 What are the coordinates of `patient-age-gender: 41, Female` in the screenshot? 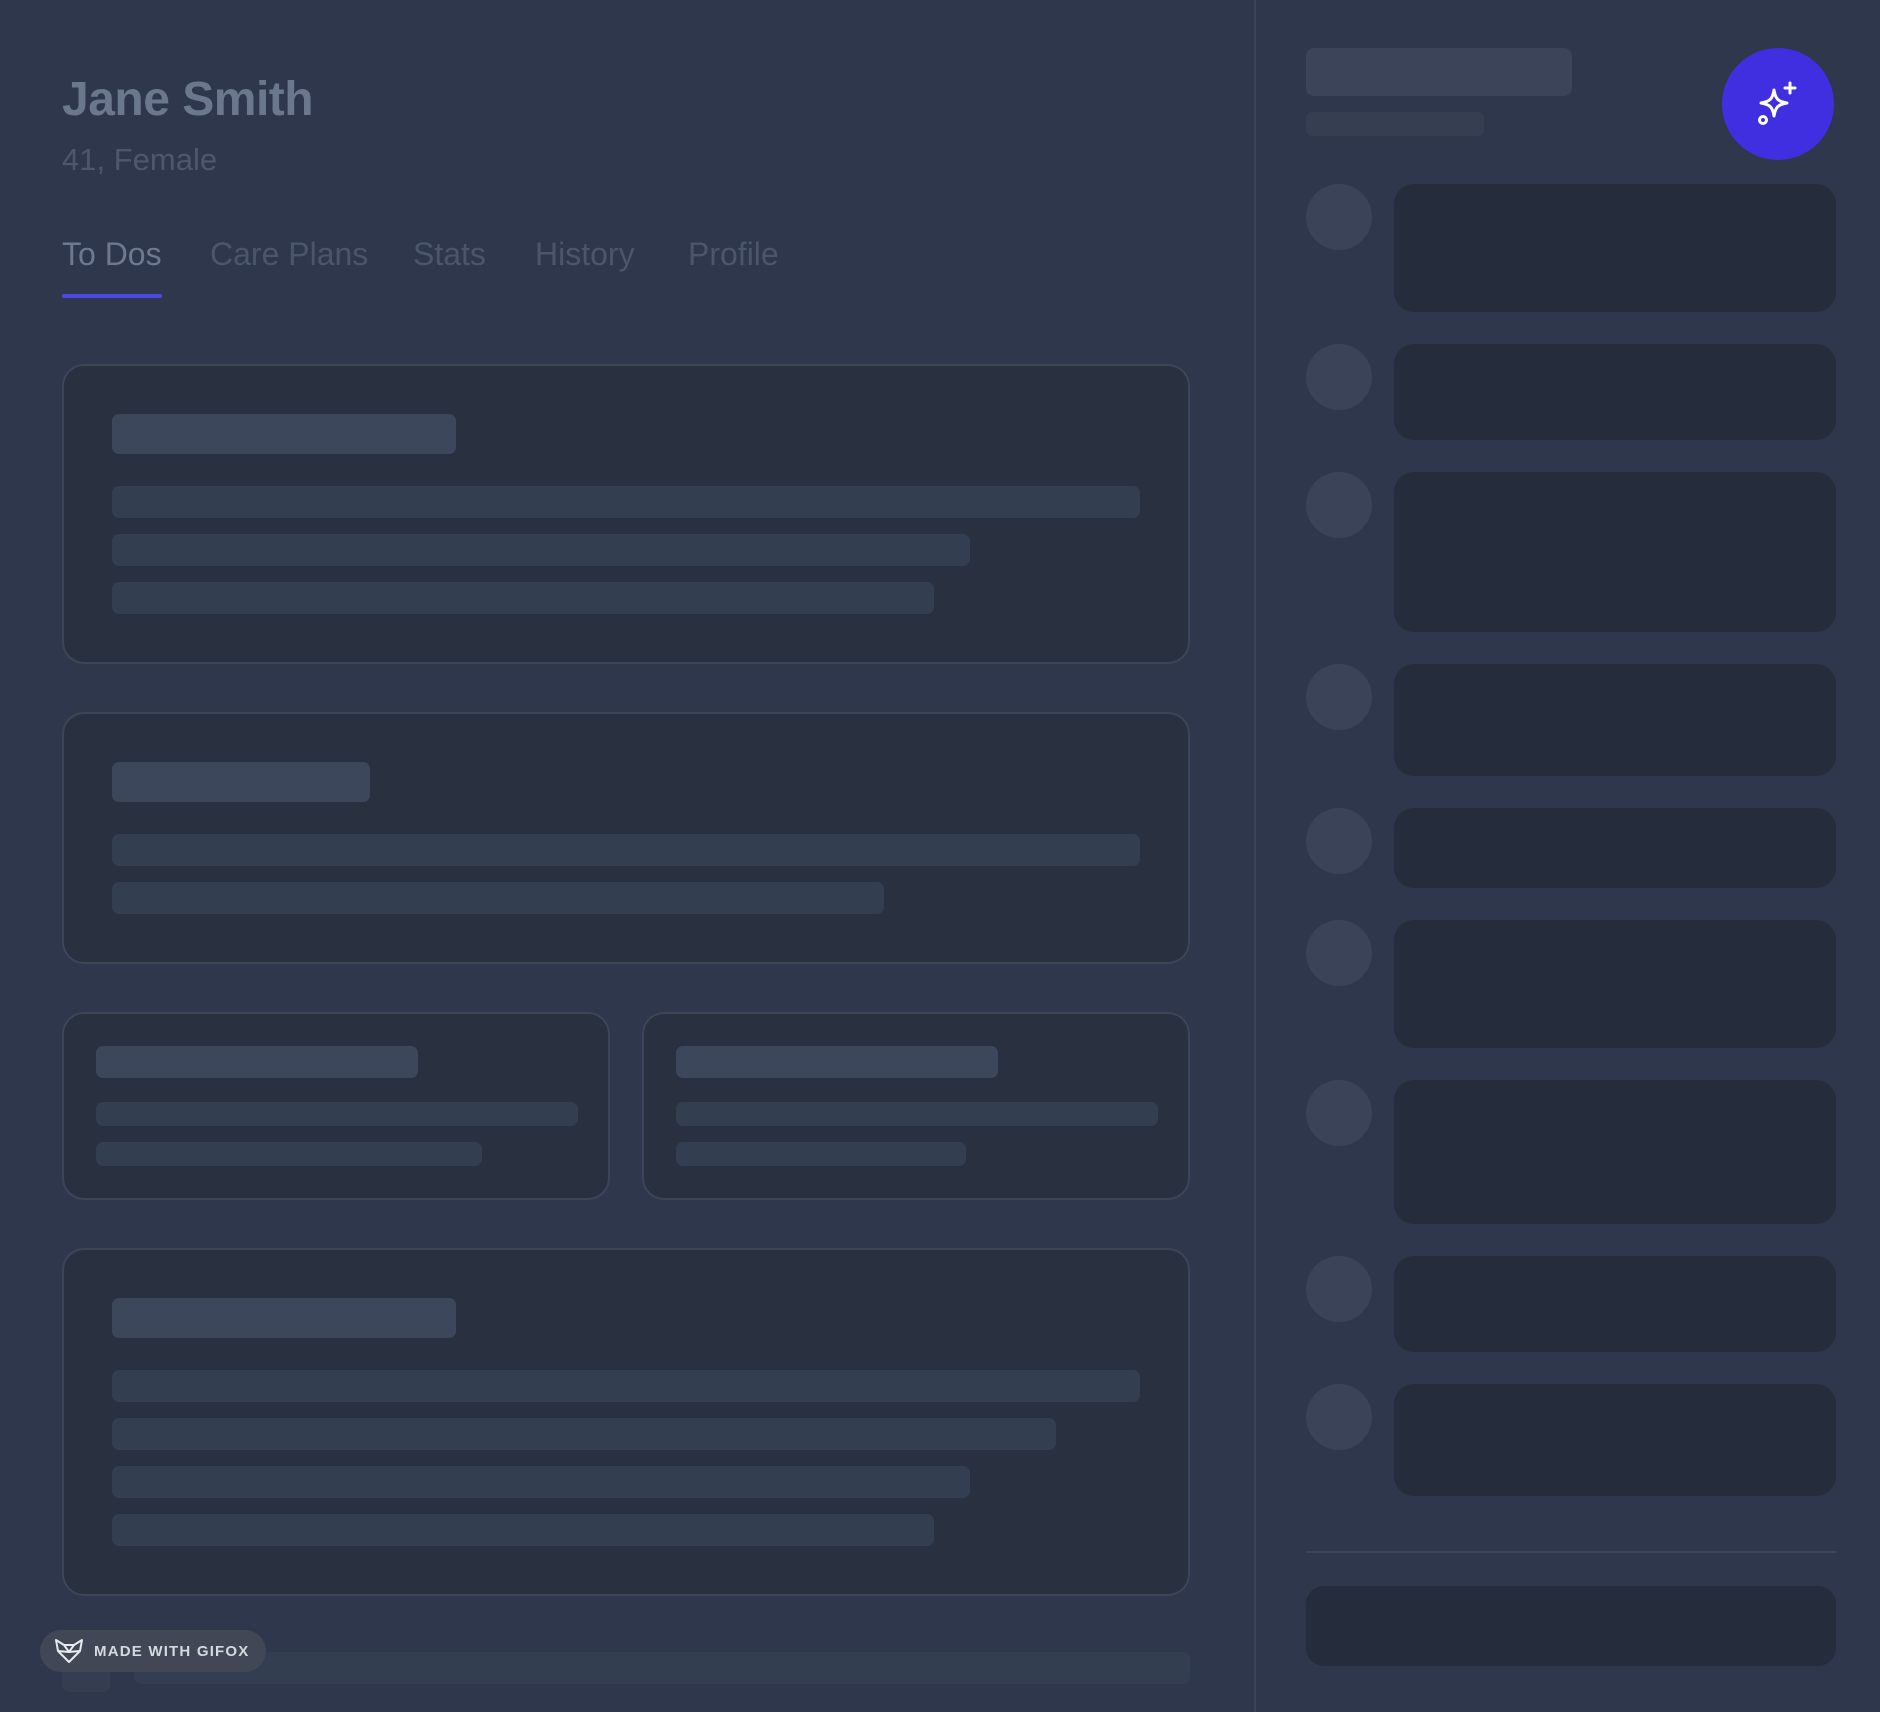 It's located at (140, 159).